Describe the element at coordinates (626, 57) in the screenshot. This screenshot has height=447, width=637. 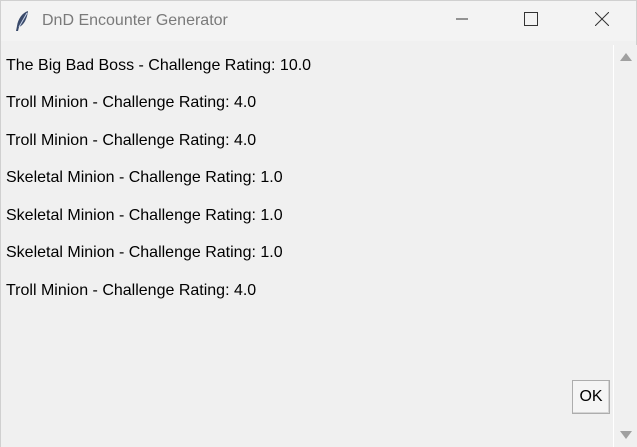
I see `scroll-up-arrow-icon` at that location.